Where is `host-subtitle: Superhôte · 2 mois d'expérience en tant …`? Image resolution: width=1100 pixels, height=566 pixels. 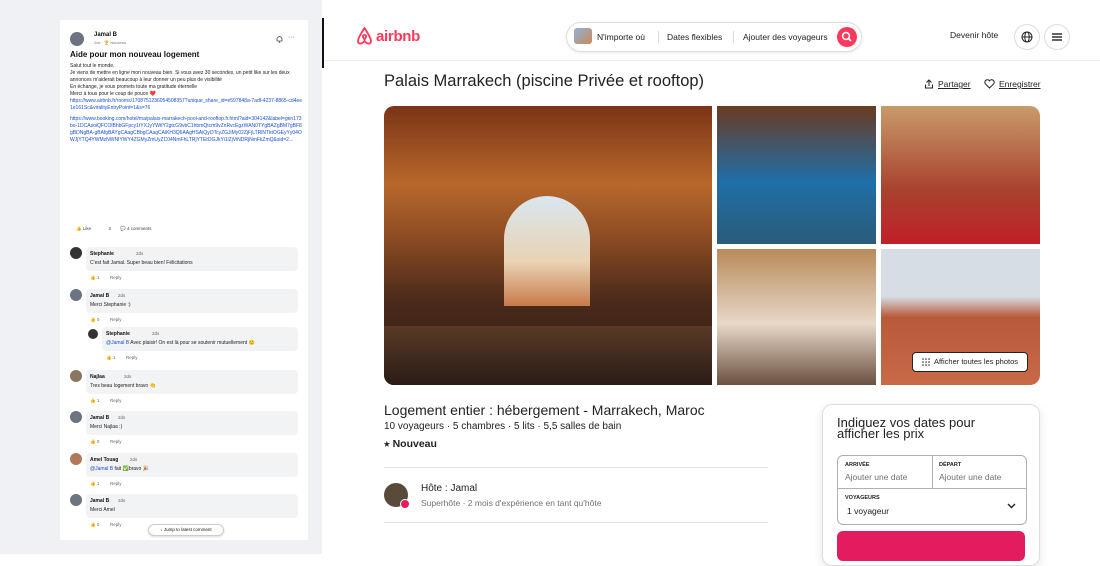 host-subtitle: Superhôte · 2 mois d'expérience en tant … is located at coordinates (511, 503).